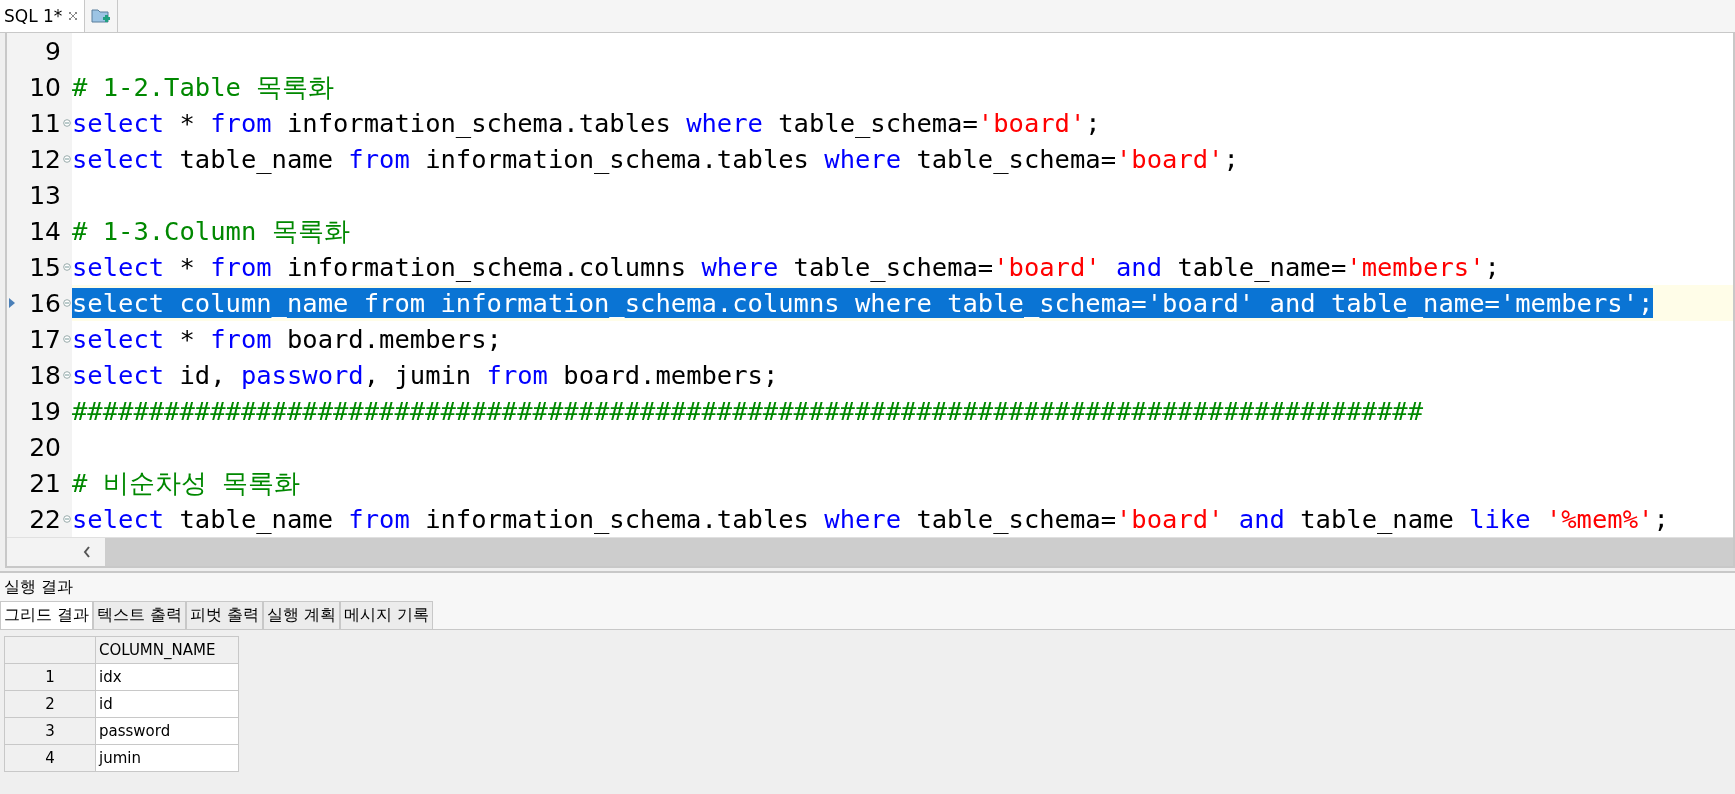 The width and height of the screenshot is (1735, 794). Describe the element at coordinates (387, 615) in the screenshot. I see `result-tab: 메시지 기록` at that location.